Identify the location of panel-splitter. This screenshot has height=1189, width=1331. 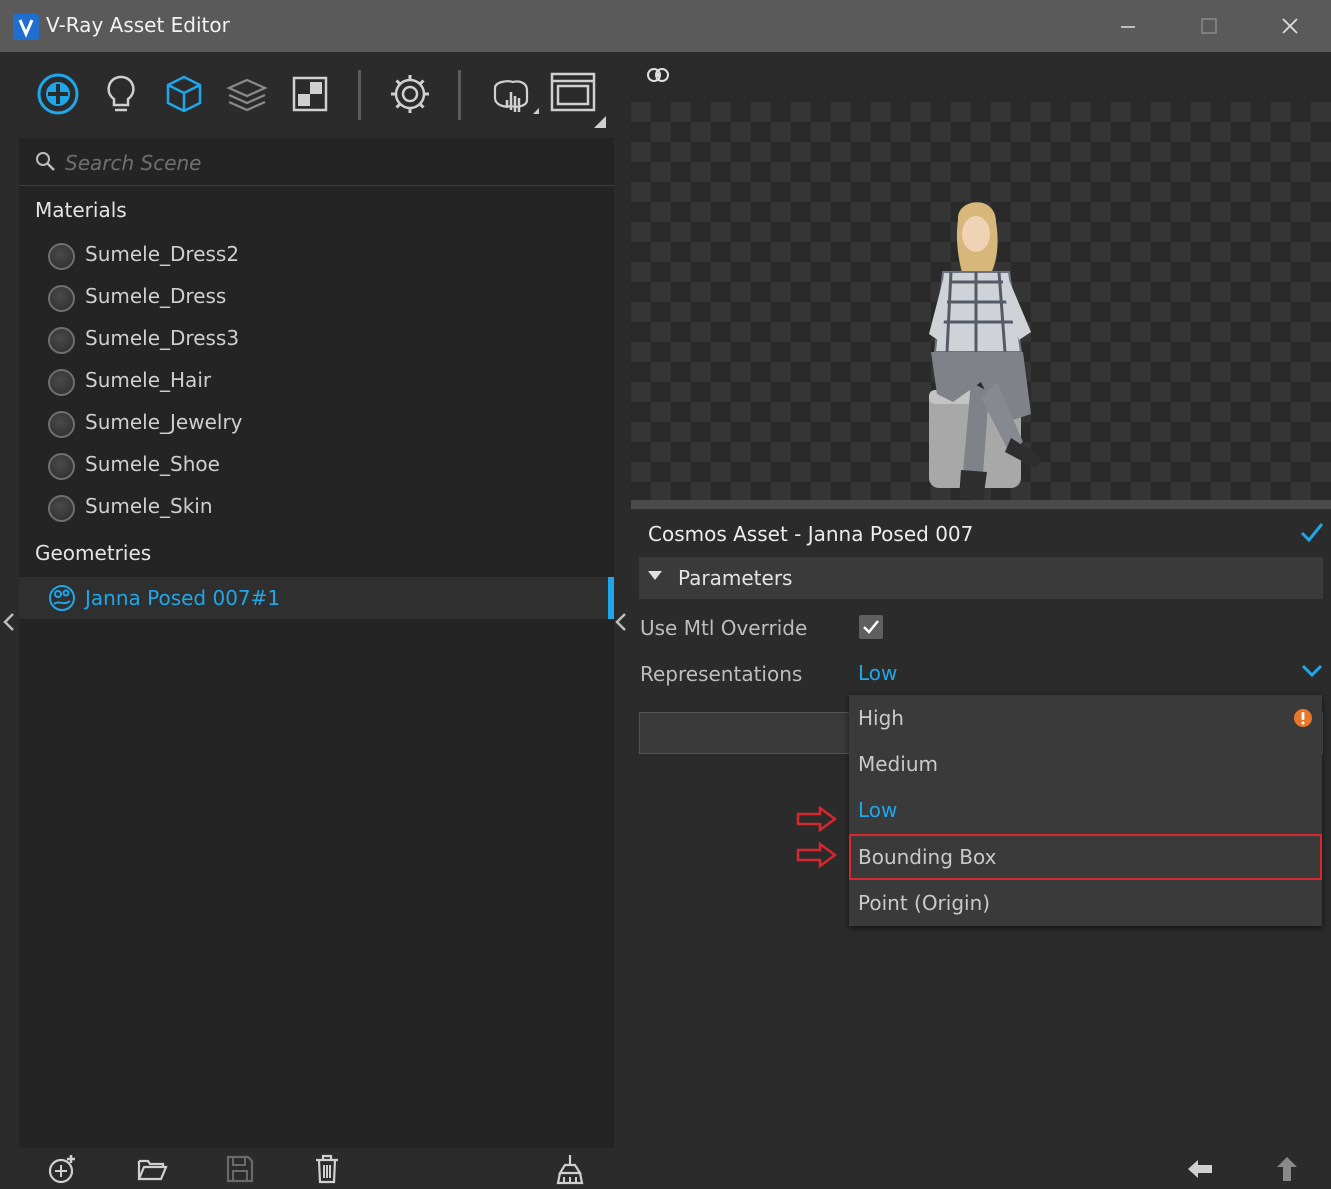
(981, 504).